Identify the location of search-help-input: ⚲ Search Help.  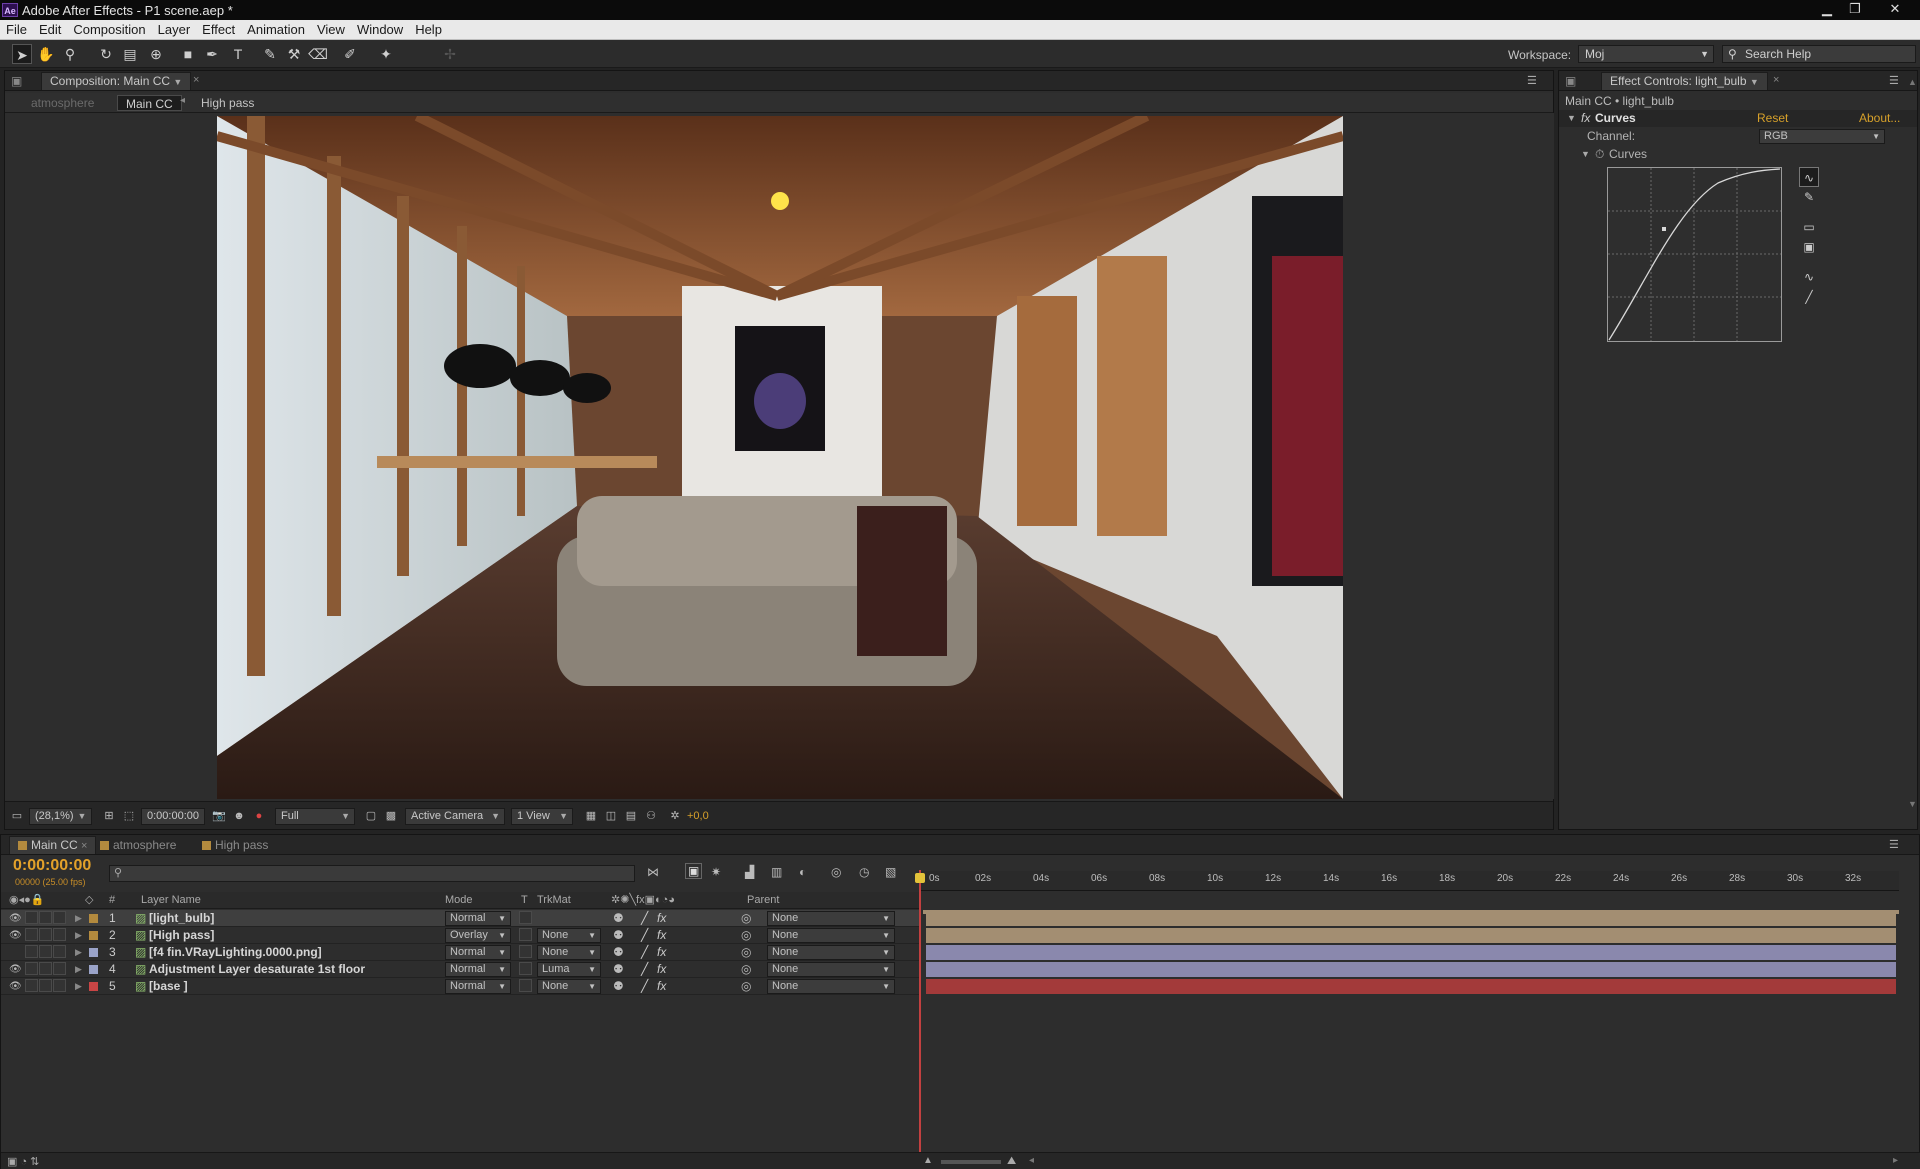
(1819, 54).